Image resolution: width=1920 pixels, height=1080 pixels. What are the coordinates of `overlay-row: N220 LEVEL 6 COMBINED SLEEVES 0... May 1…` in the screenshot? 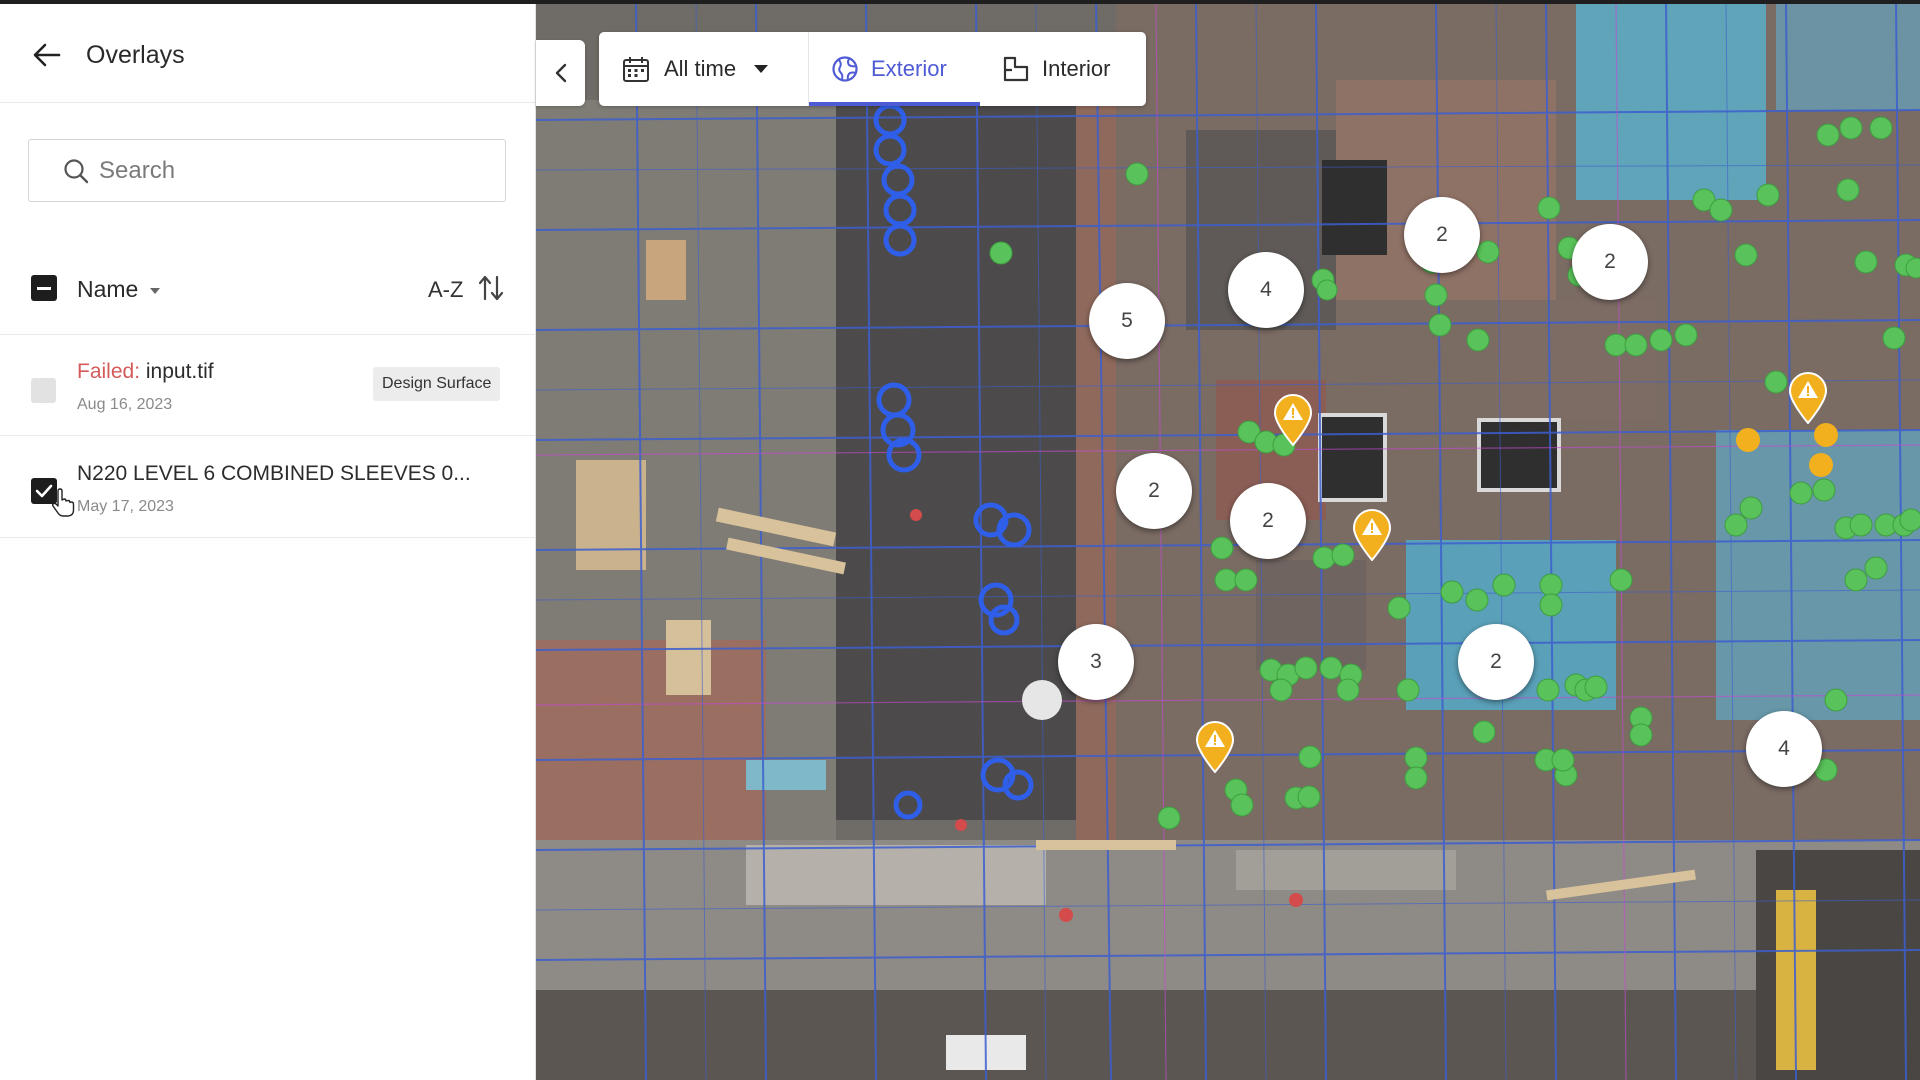 It's located at (268, 488).